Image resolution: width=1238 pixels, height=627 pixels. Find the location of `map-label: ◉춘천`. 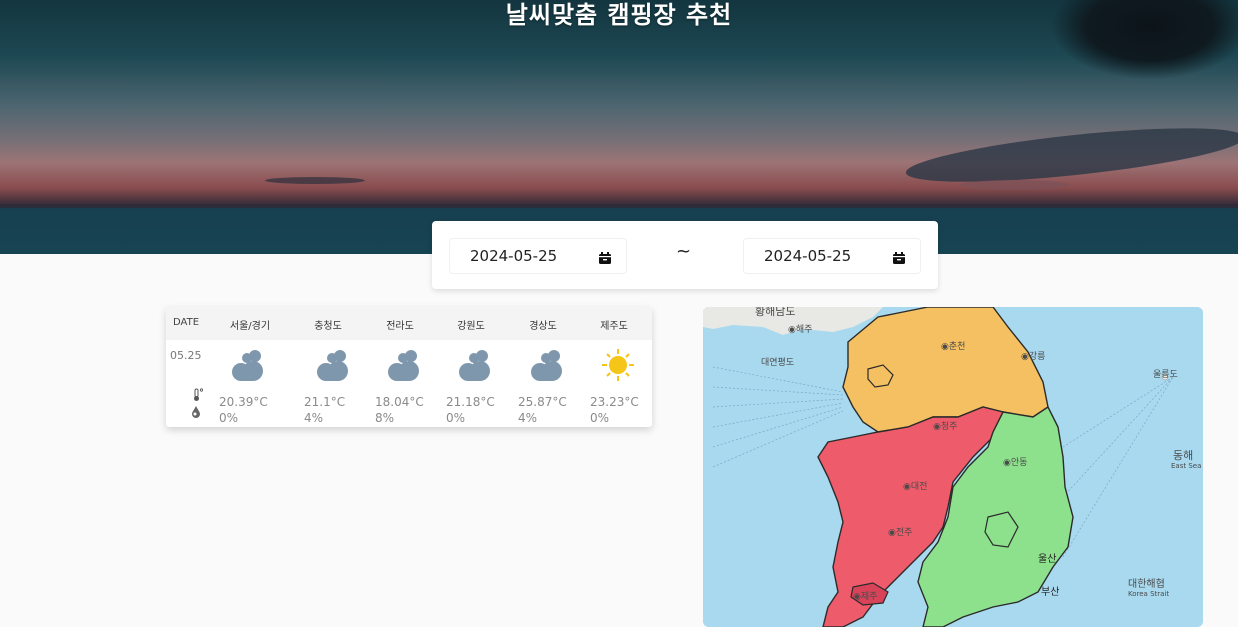

map-label: ◉춘천 is located at coordinates (953, 346).